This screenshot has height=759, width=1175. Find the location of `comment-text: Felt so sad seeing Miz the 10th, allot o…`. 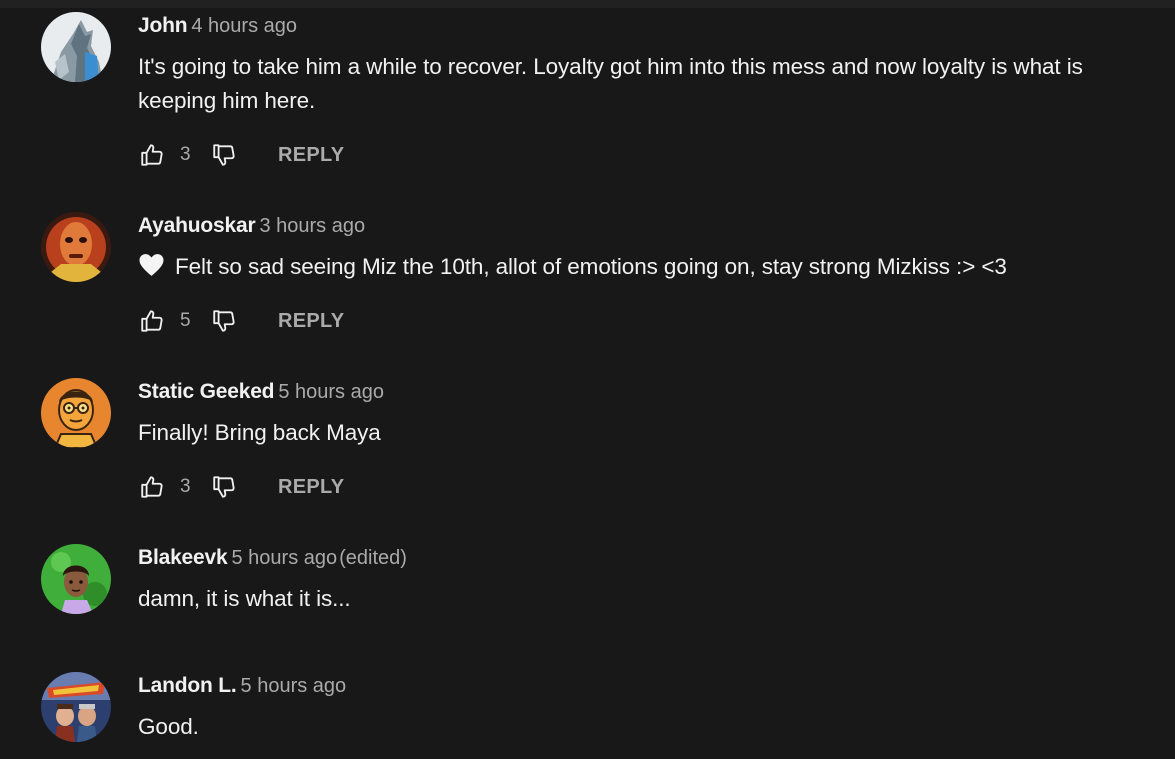

comment-text: Felt so sad seeing Miz the 10th, allot o… is located at coordinates (591, 266).